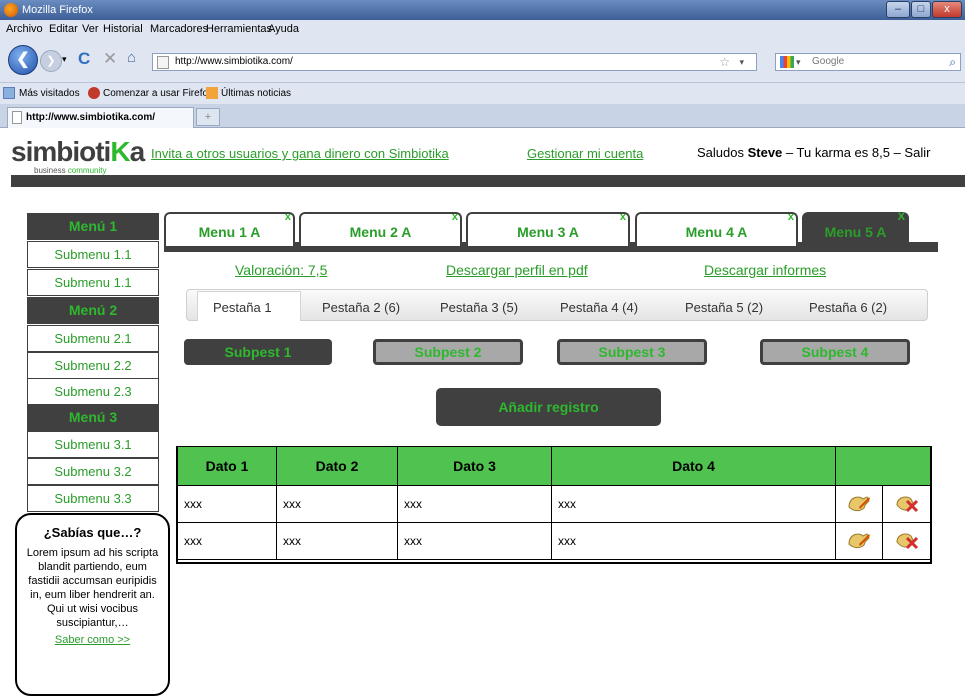 The image size is (965, 700). Describe the element at coordinates (256, 93) in the screenshot. I see `bookmark-ultimas-noticias: Últimas noticias` at that location.